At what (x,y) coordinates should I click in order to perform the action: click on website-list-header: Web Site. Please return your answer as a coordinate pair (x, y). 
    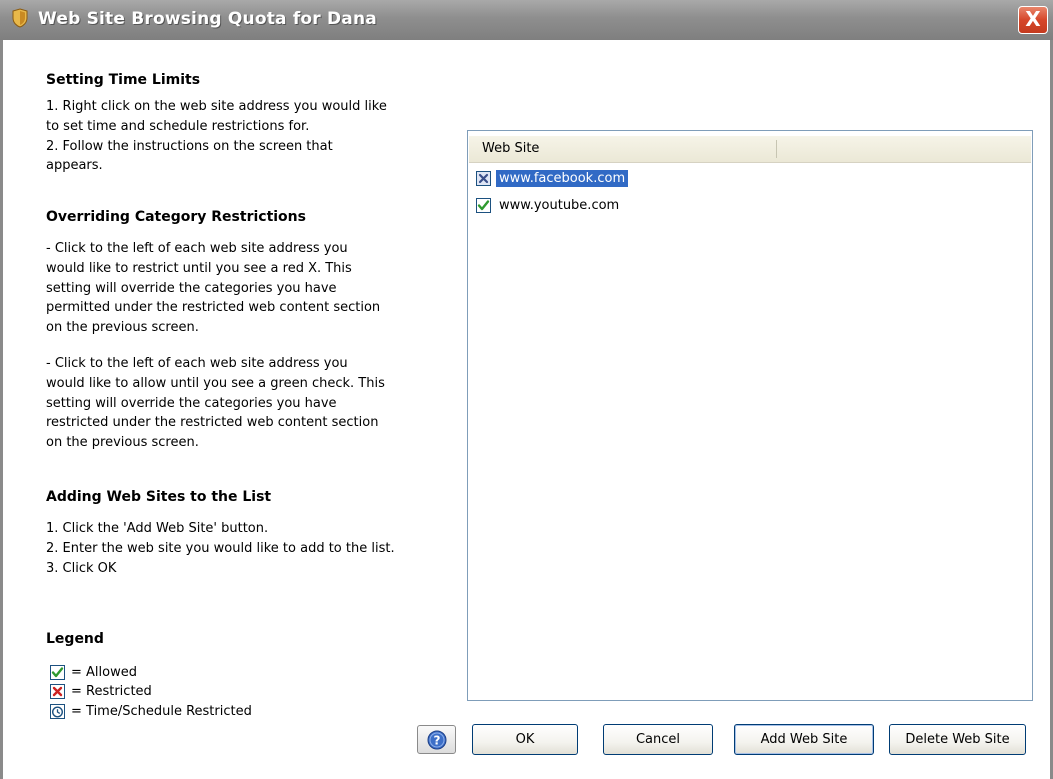
    Looking at the image, I should click on (750, 149).